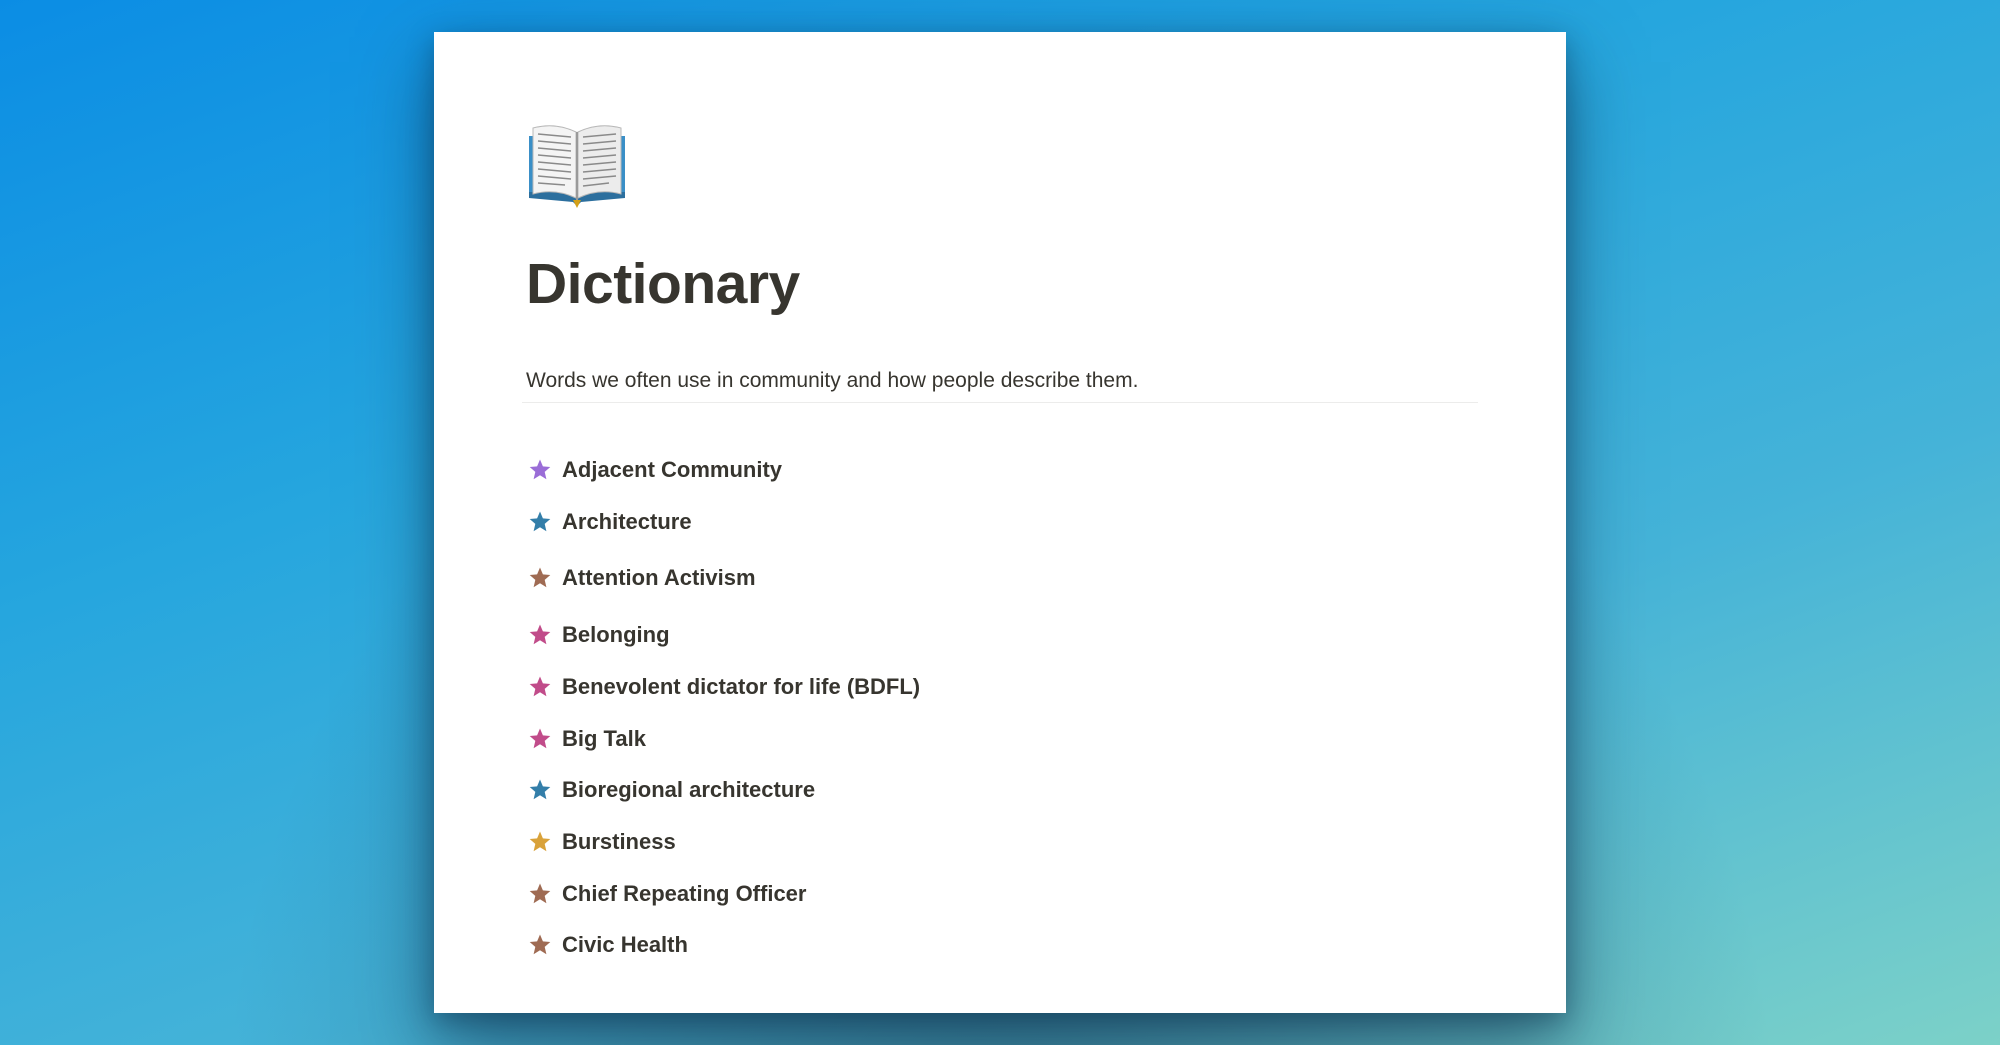 This screenshot has height=1045, width=2000. What do you see at coordinates (663, 284) in the screenshot?
I see `page-title: Dictionary` at bounding box center [663, 284].